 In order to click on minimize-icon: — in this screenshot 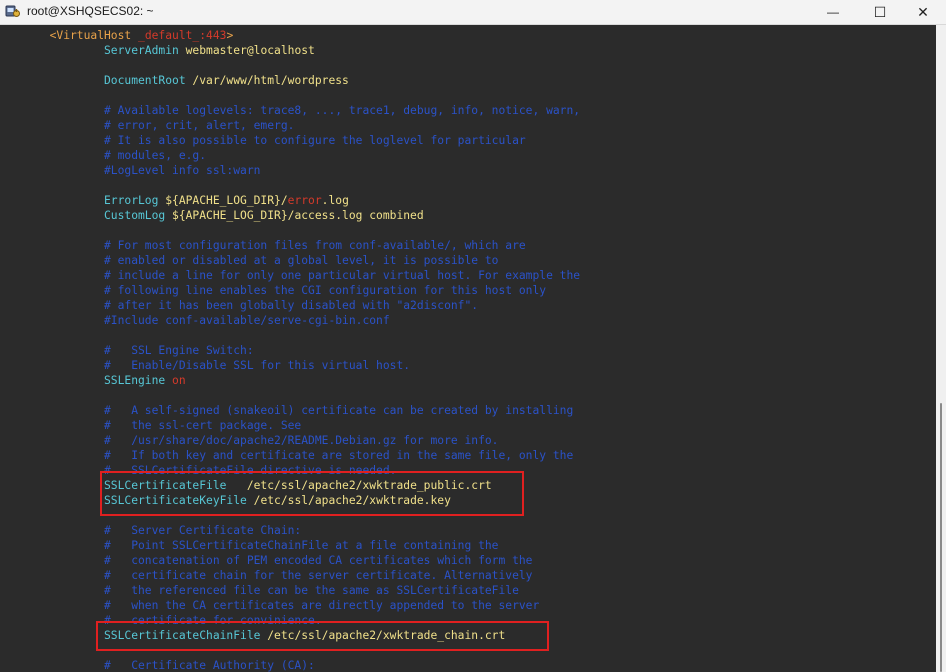, I will do `click(833, 12)`.